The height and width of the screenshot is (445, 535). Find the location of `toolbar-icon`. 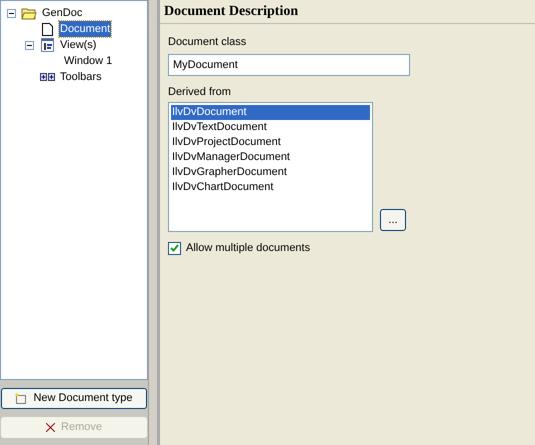

toolbar-icon is located at coordinates (47, 77).